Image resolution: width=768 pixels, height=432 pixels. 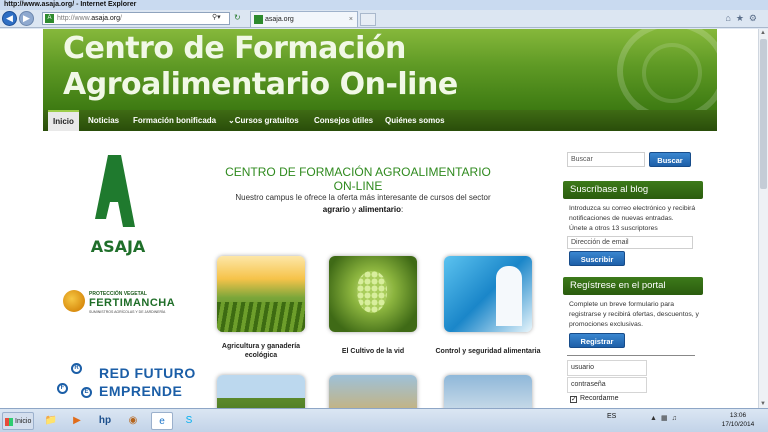 I want to click on search-button: Buscar, so click(x=670, y=159).